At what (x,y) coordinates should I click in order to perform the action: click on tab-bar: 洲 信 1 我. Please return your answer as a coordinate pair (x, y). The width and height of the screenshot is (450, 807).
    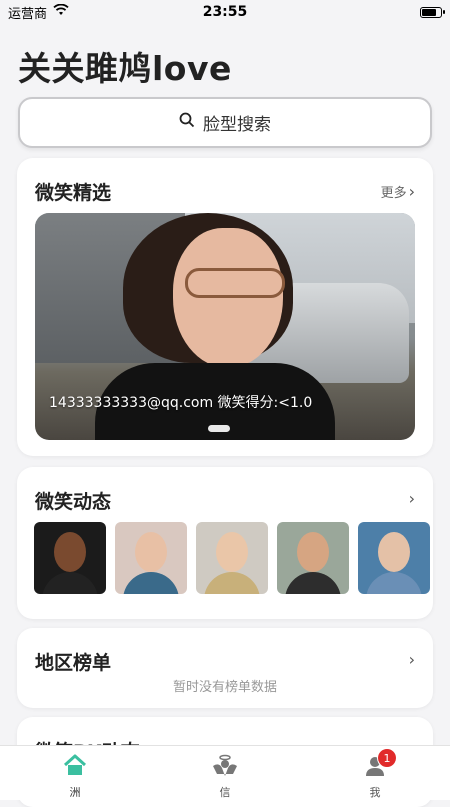
    Looking at the image, I should click on (225, 772).